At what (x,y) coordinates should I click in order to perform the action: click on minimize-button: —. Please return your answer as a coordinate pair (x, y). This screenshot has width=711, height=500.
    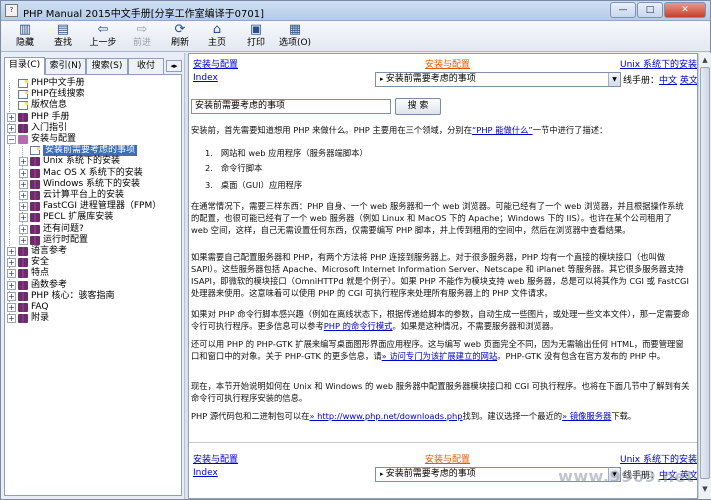
    Looking at the image, I should click on (623, 10).